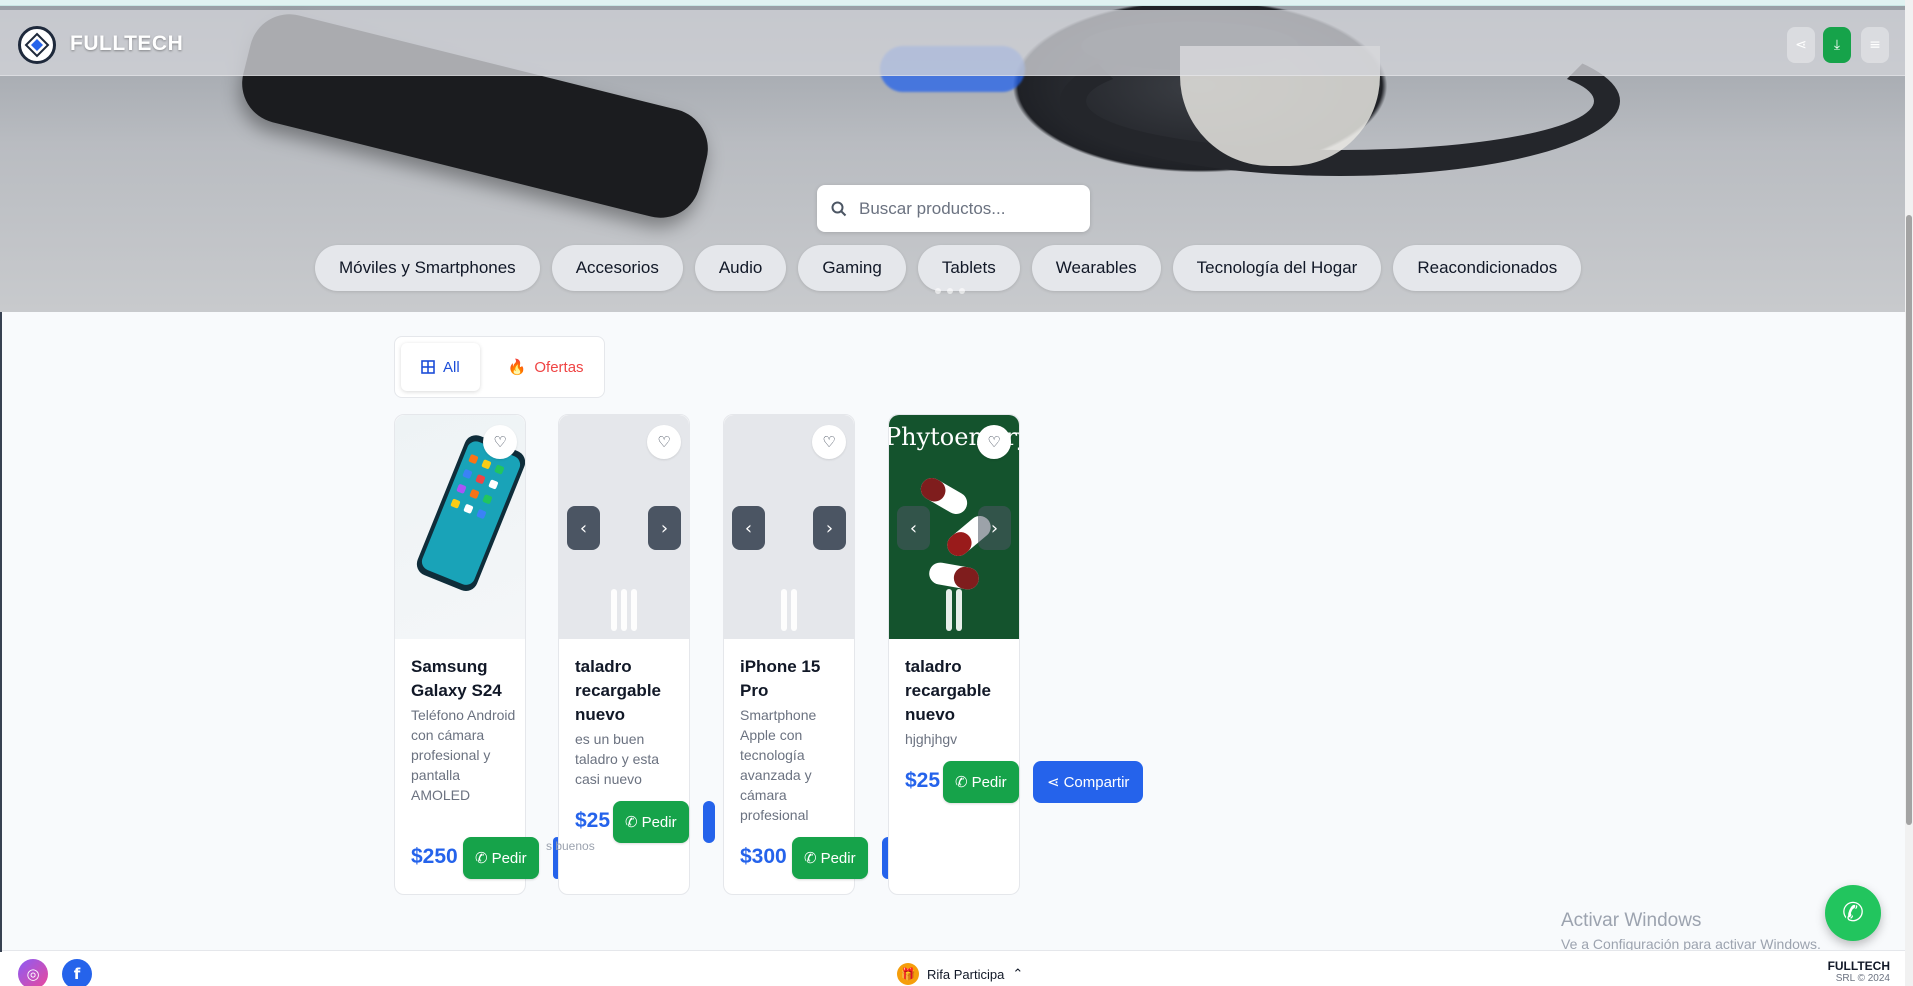 The image size is (1913, 986). I want to click on logo-diamond-icon, so click(37, 45).